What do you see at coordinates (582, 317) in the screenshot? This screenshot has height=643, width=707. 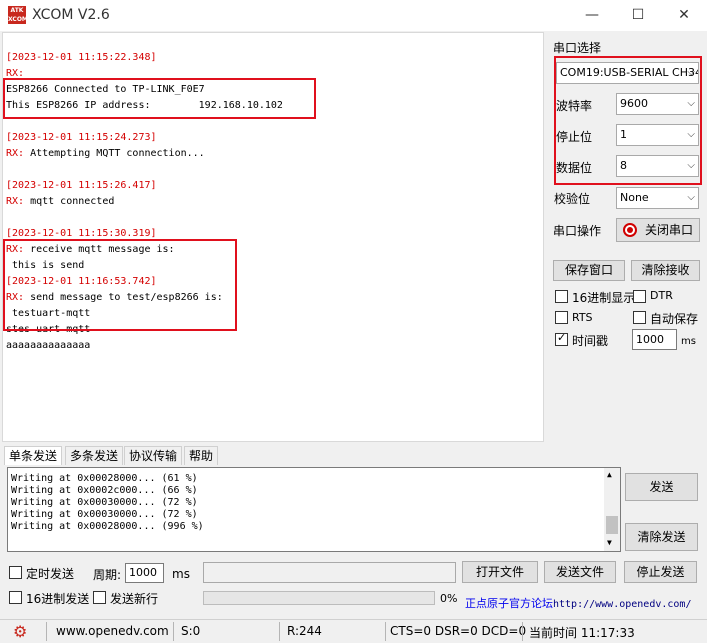 I see `rts-label: RTS` at bounding box center [582, 317].